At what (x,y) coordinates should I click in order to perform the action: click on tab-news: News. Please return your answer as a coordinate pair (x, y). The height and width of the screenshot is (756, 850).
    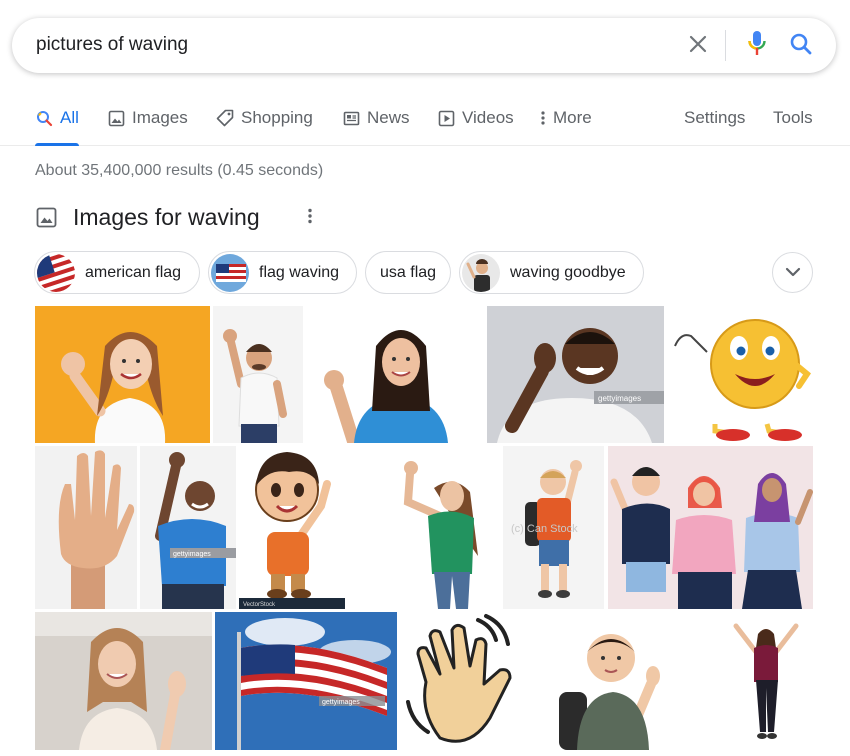
    Looking at the image, I should click on (376, 127).